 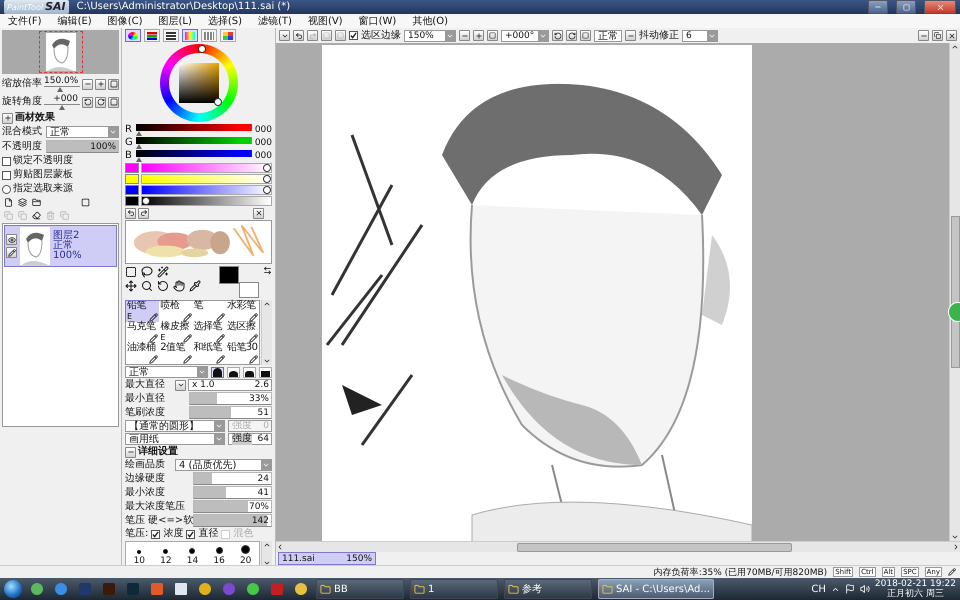 What do you see at coordinates (75, 21) in the screenshot?
I see `menu-item: 编辑(E)` at bounding box center [75, 21].